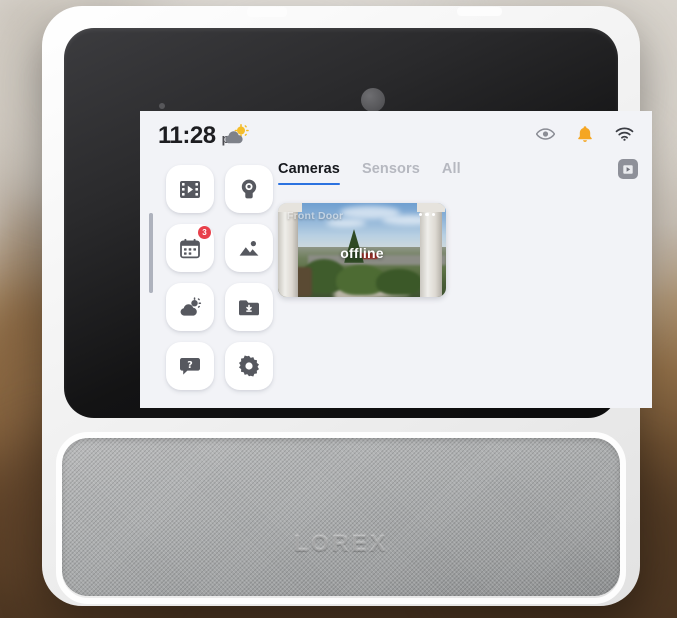  Describe the element at coordinates (396, 135) in the screenshot. I see `status-bar: 11:28 pm` at that location.